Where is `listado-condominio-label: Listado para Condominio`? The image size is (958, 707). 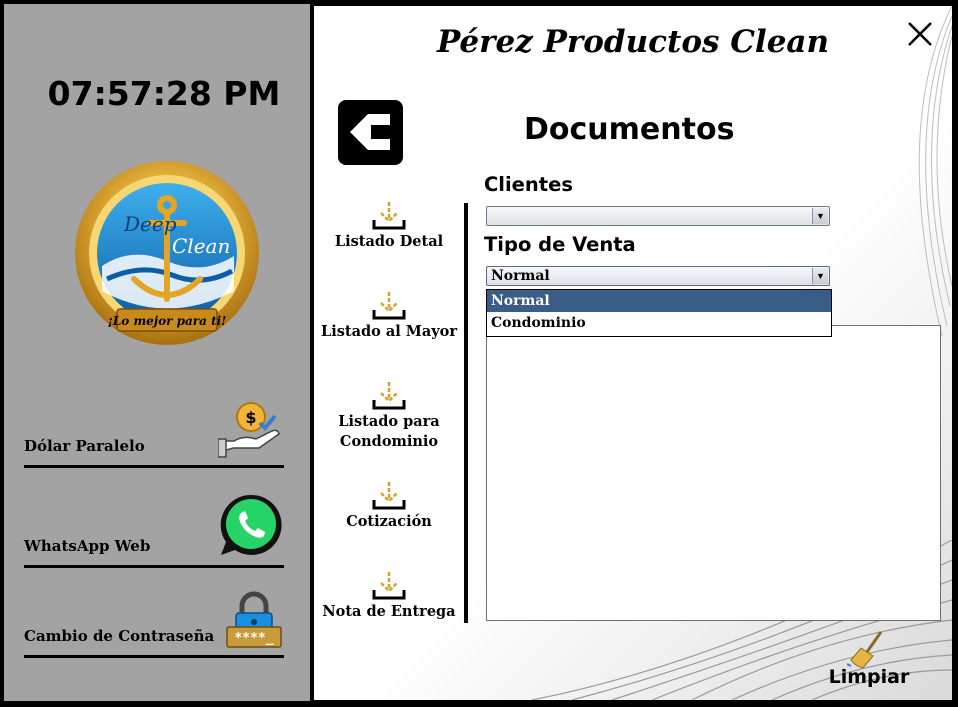 listado-condominio-label: Listado para Condominio is located at coordinates (389, 431).